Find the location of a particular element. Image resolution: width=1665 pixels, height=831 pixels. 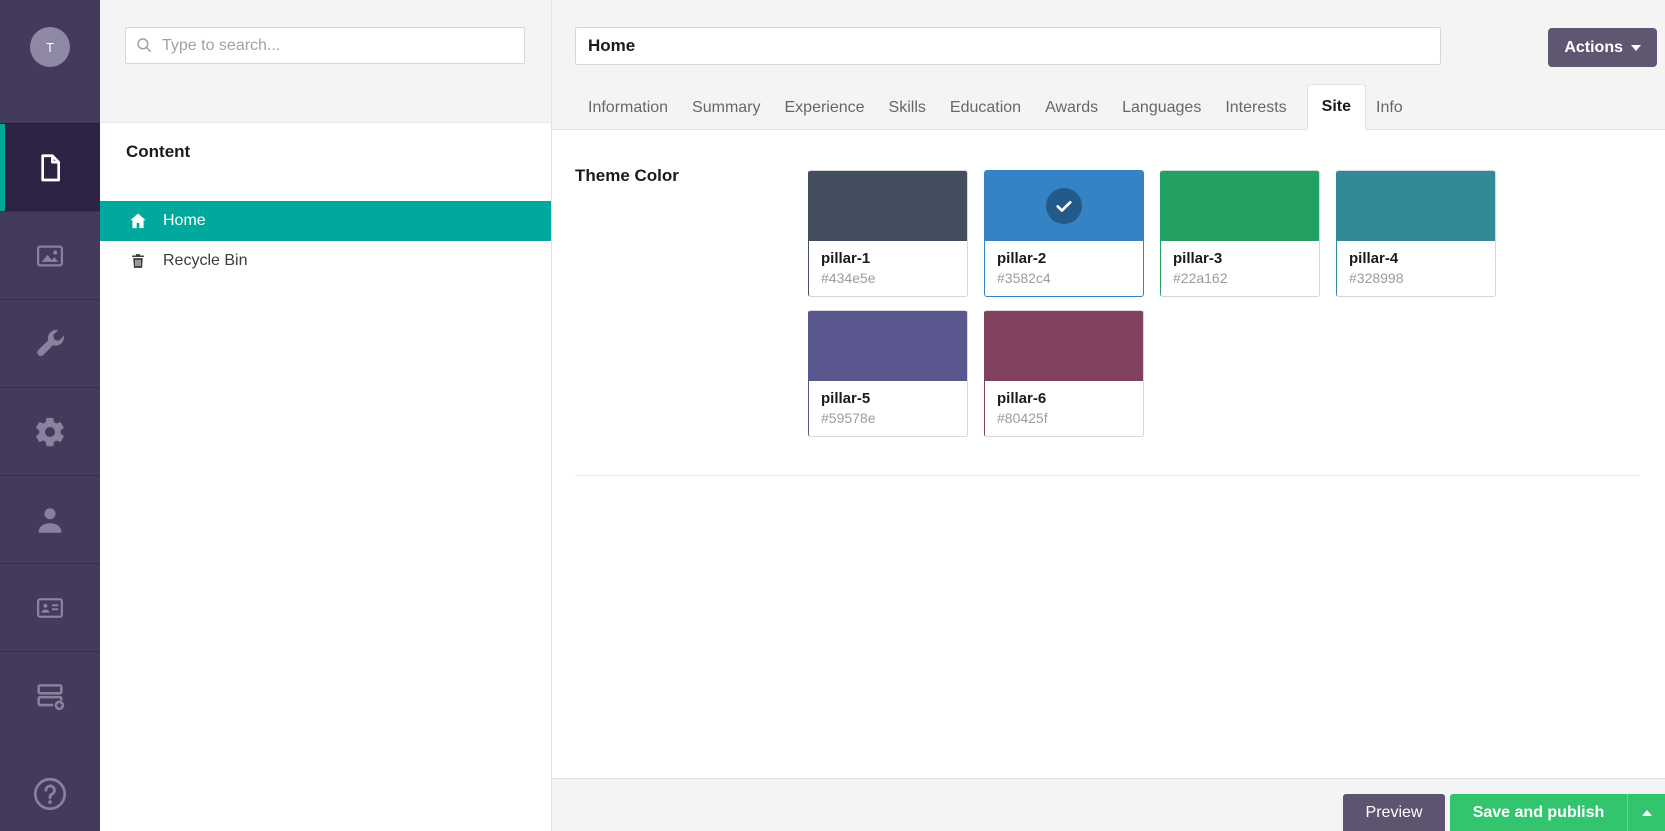

save-and-publish-button: Save and publish is located at coordinates (1557, 812).